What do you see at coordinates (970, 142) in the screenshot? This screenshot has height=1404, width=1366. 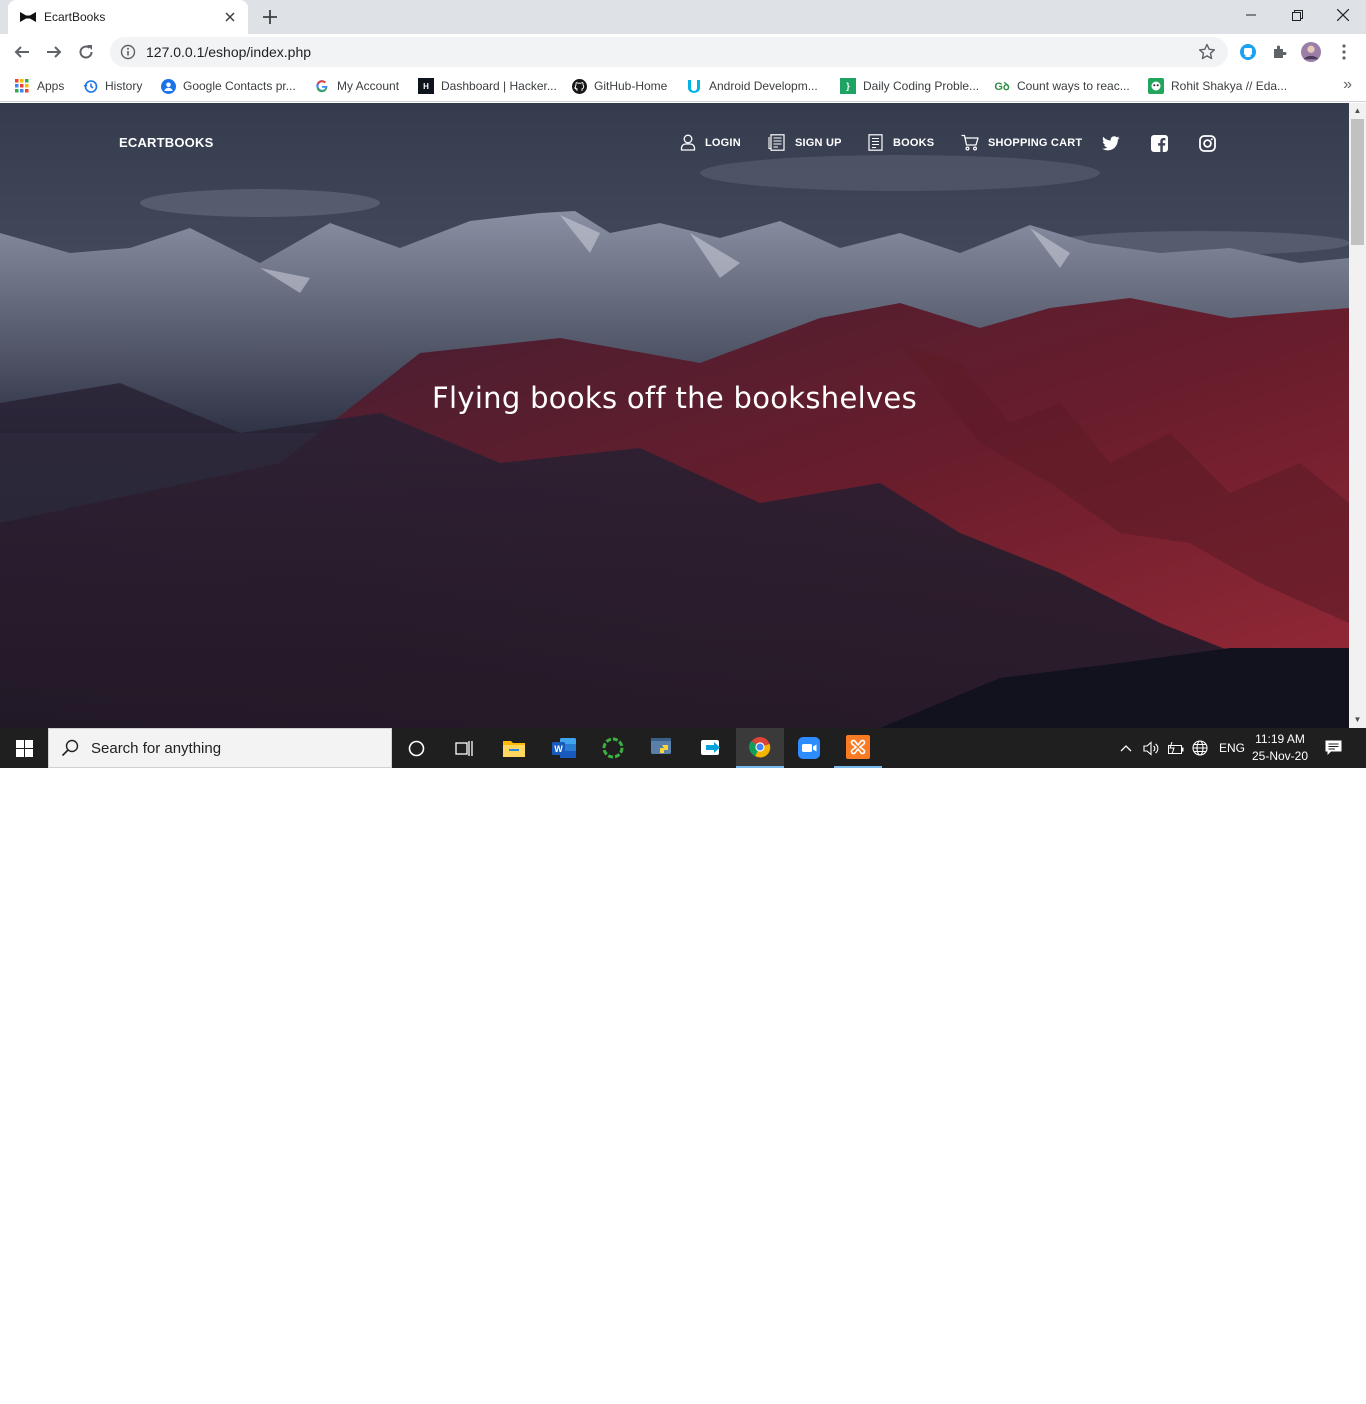 I see `cart-icon` at bounding box center [970, 142].